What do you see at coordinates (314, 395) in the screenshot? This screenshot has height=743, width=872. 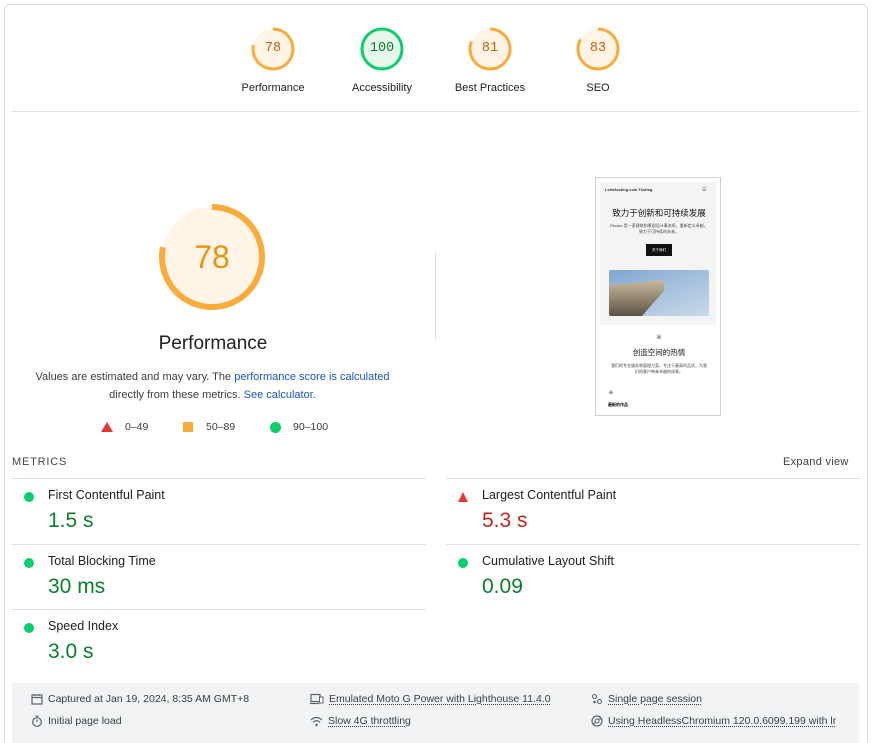 I see `desc-text-3: .` at bounding box center [314, 395].